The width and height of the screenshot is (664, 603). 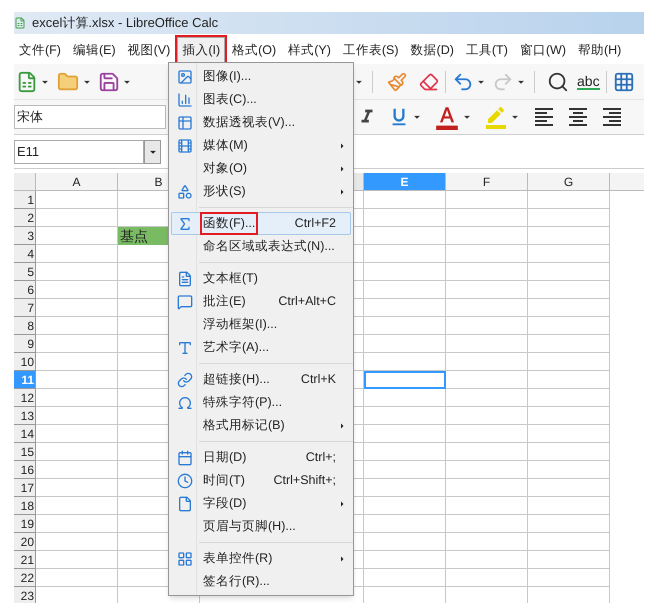 What do you see at coordinates (25, 452) in the screenshot?
I see `row-header: 15` at bounding box center [25, 452].